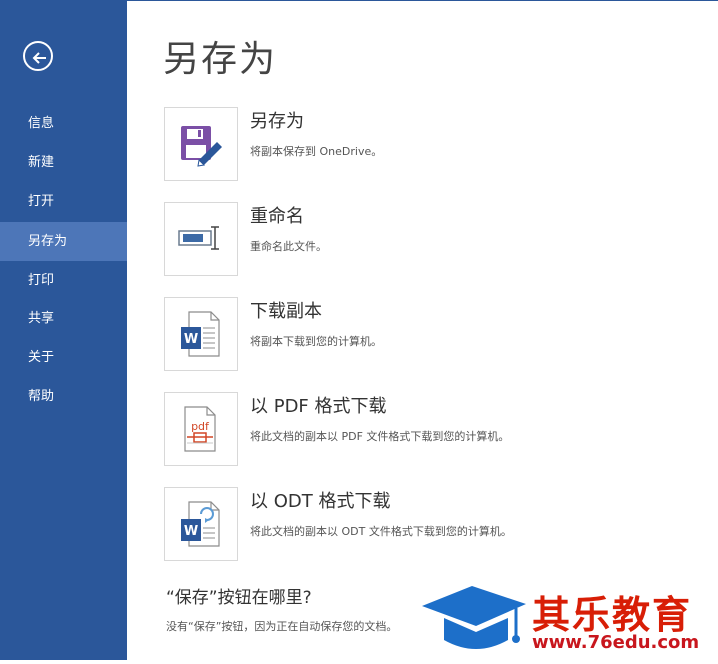  I want to click on watermark-brand: 其乐教育, so click(612, 615).